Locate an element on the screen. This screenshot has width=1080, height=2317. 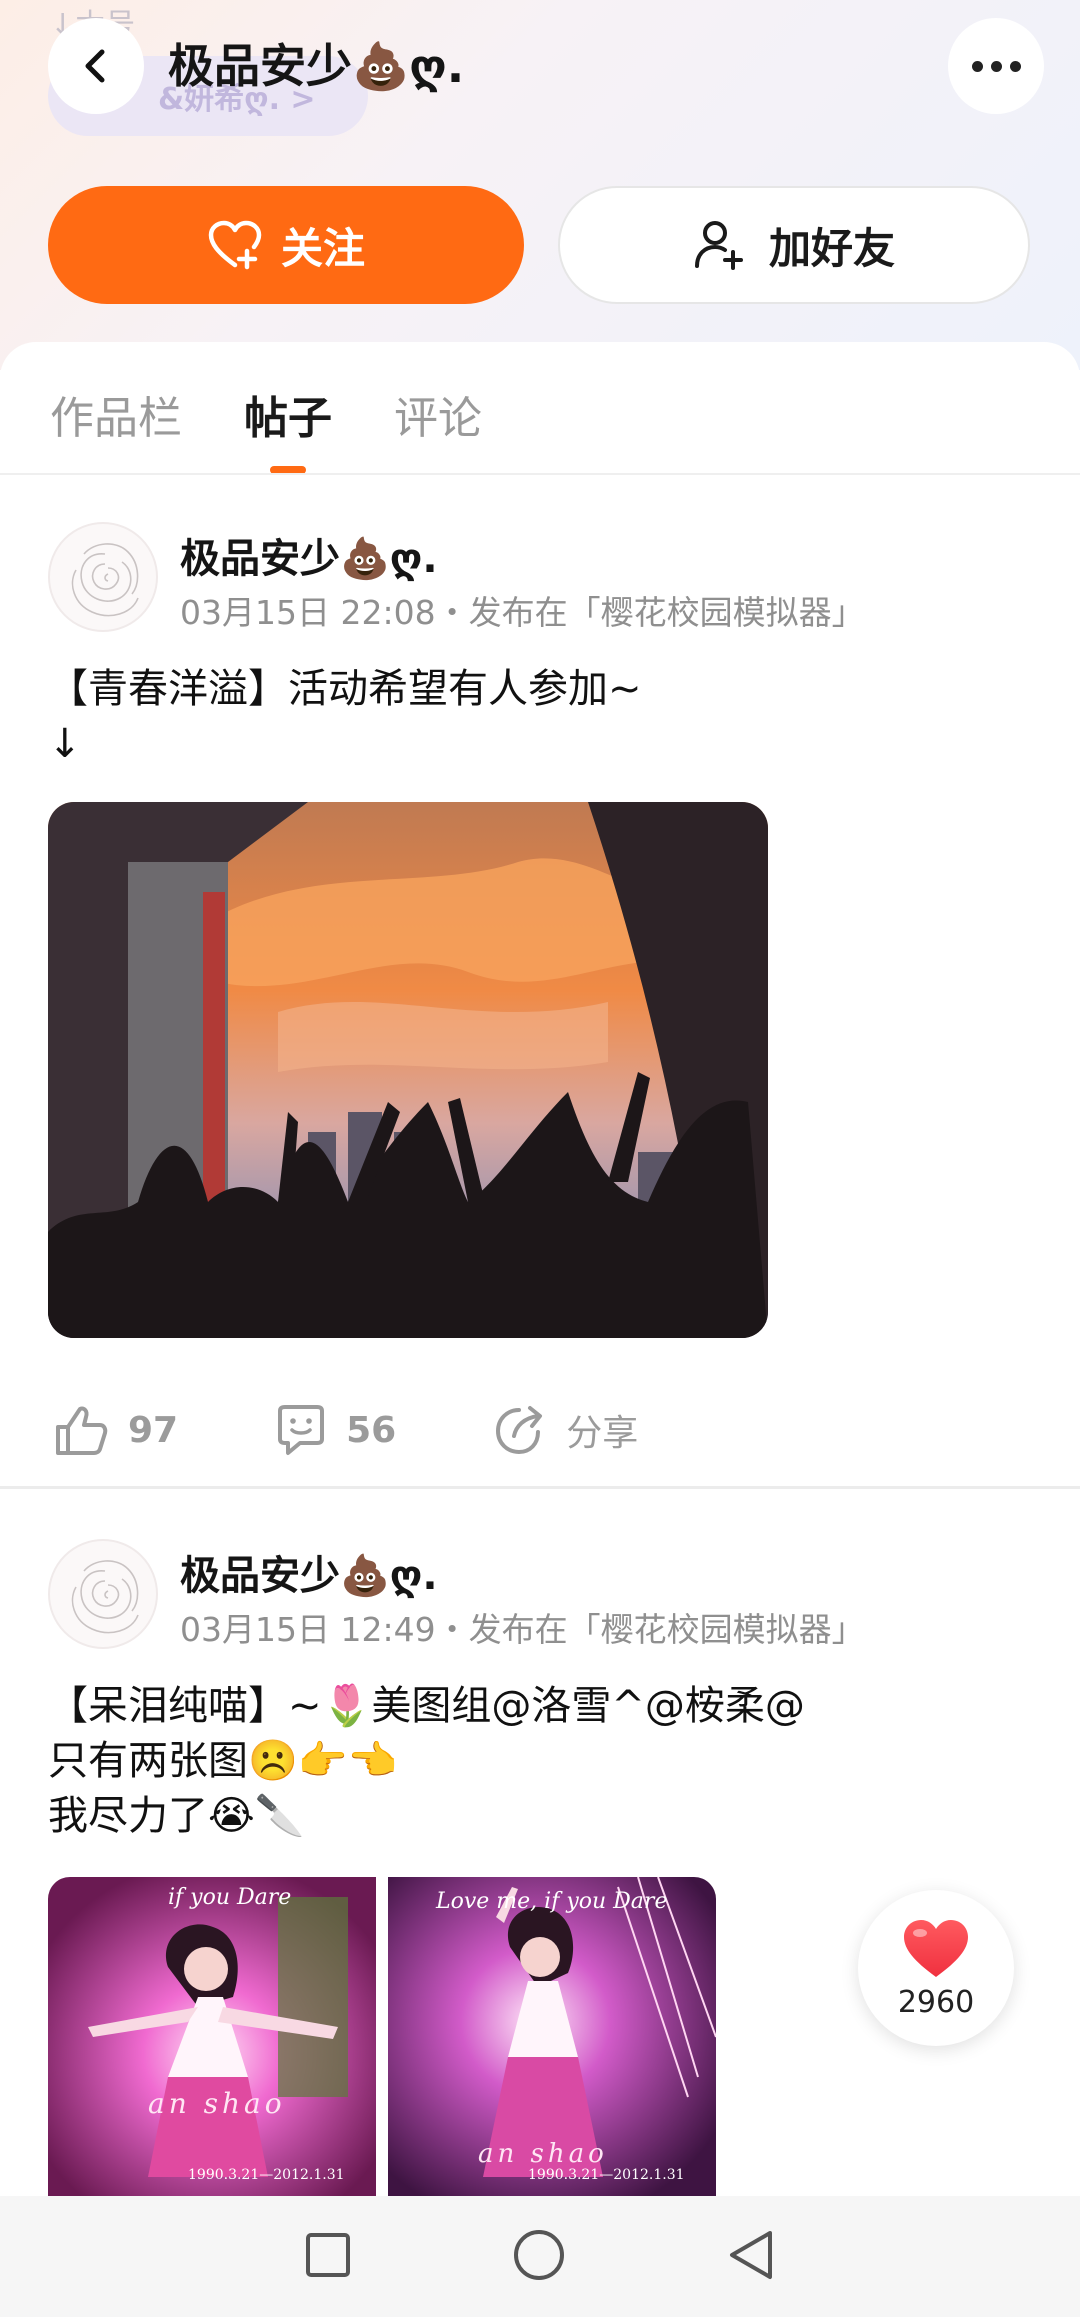
comment-button: 56 is located at coordinates (335, 1430).